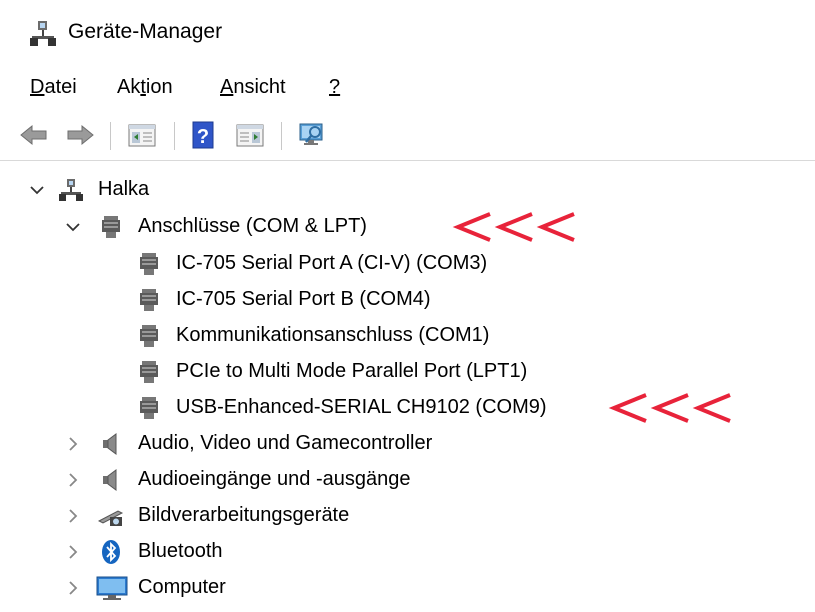 This screenshot has width=815, height=612. What do you see at coordinates (407, 552) in the screenshot?
I see `tree-item-bluetooth: Bluetooth` at bounding box center [407, 552].